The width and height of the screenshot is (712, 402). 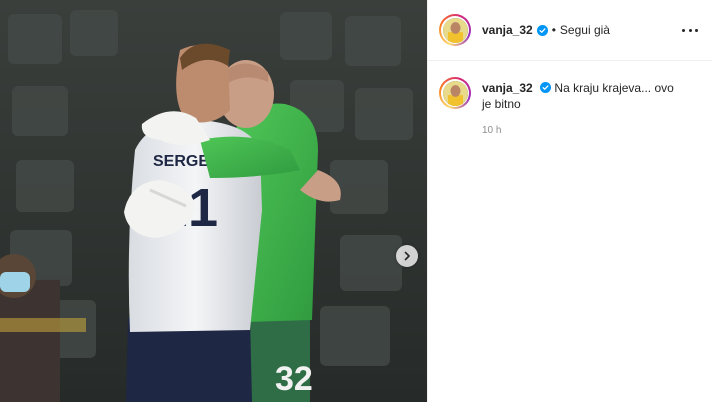 What do you see at coordinates (597, 130) in the screenshot?
I see `post-timestamp: 10 h` at bounding box center [597, 130].